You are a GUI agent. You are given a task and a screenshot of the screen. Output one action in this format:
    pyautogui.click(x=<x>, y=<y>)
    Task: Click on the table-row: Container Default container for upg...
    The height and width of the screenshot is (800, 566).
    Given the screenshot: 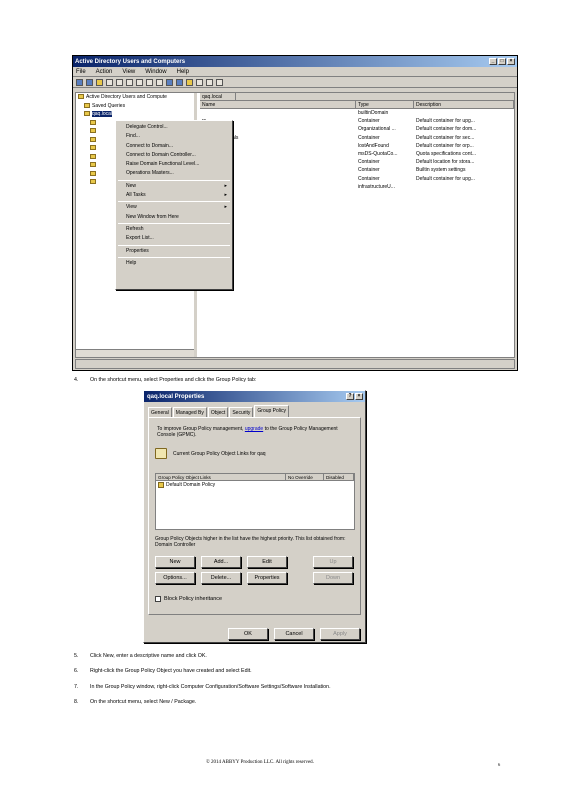 What is the action you would take?
    pyautogui.click(x=357, y=179)
    